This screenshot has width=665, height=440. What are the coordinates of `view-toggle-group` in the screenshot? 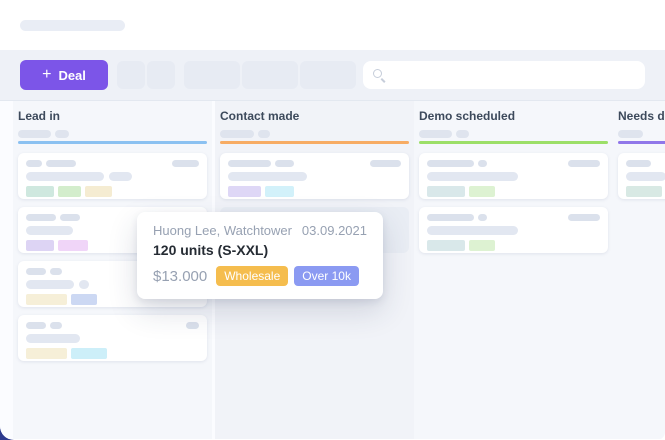 It's located at (146, 75).